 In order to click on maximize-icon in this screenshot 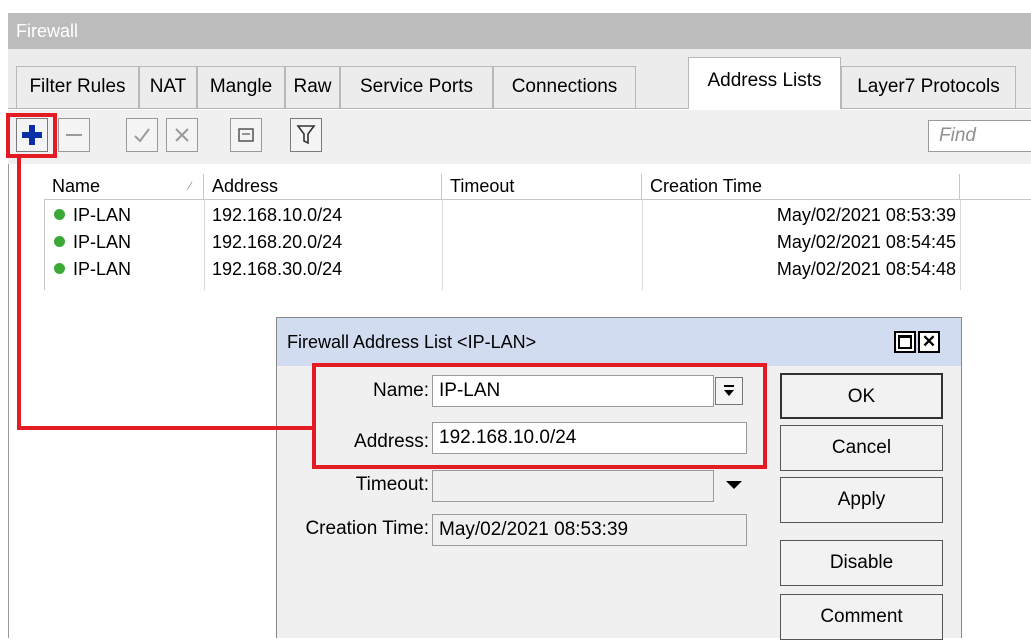, I will do `click(905, 342)`.